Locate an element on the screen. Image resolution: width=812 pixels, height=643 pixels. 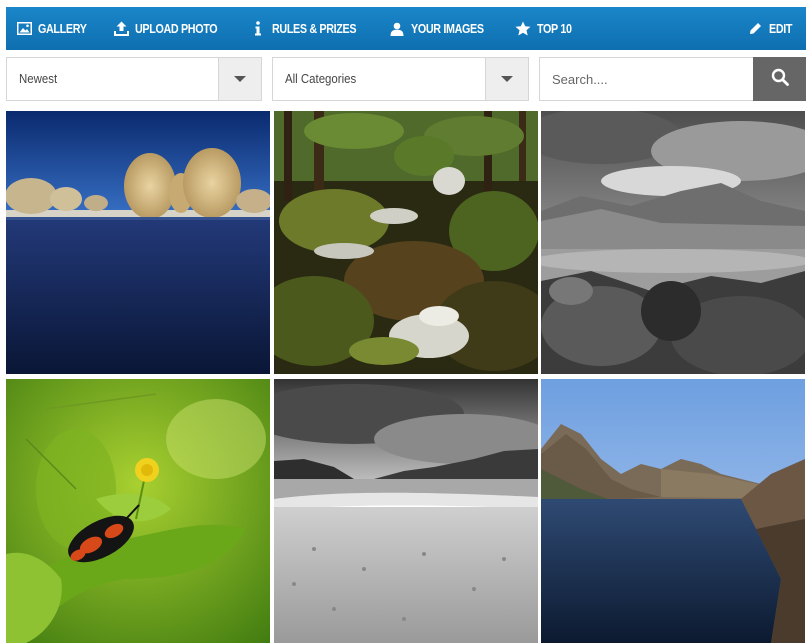
photo-mountain-lake is located at coordinates (673, 511).